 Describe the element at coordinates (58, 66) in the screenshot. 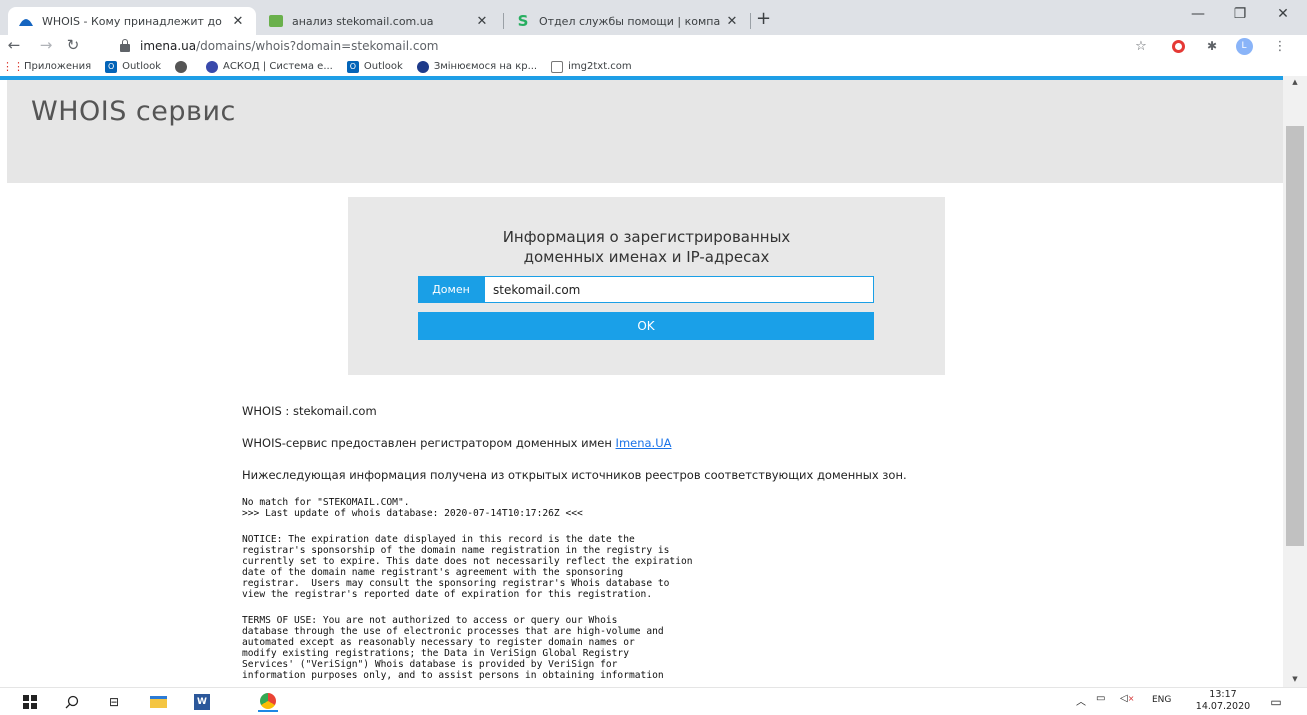

I see `bookmark-label: Приложения` at that location.